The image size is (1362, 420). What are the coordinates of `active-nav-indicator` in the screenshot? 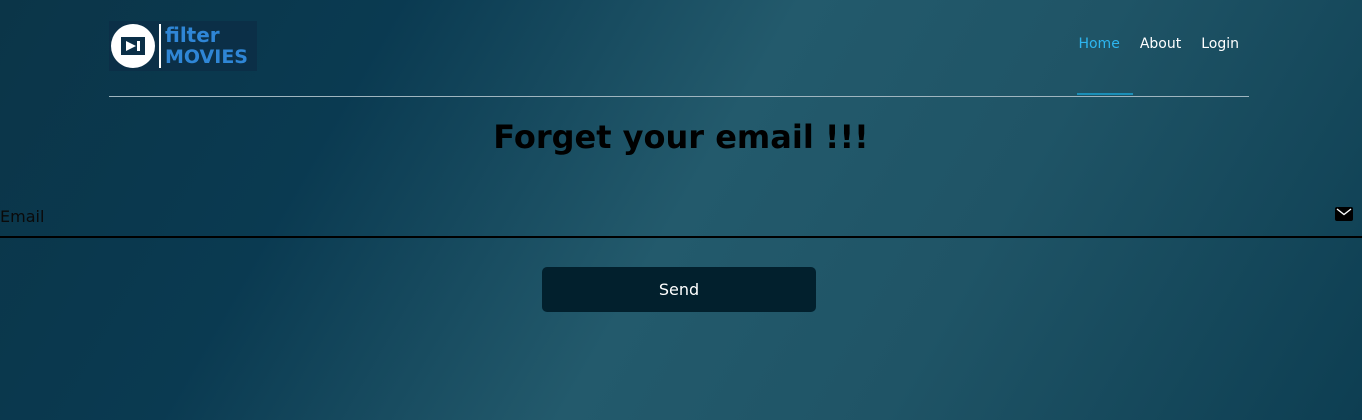 It's located at (1105, 94).